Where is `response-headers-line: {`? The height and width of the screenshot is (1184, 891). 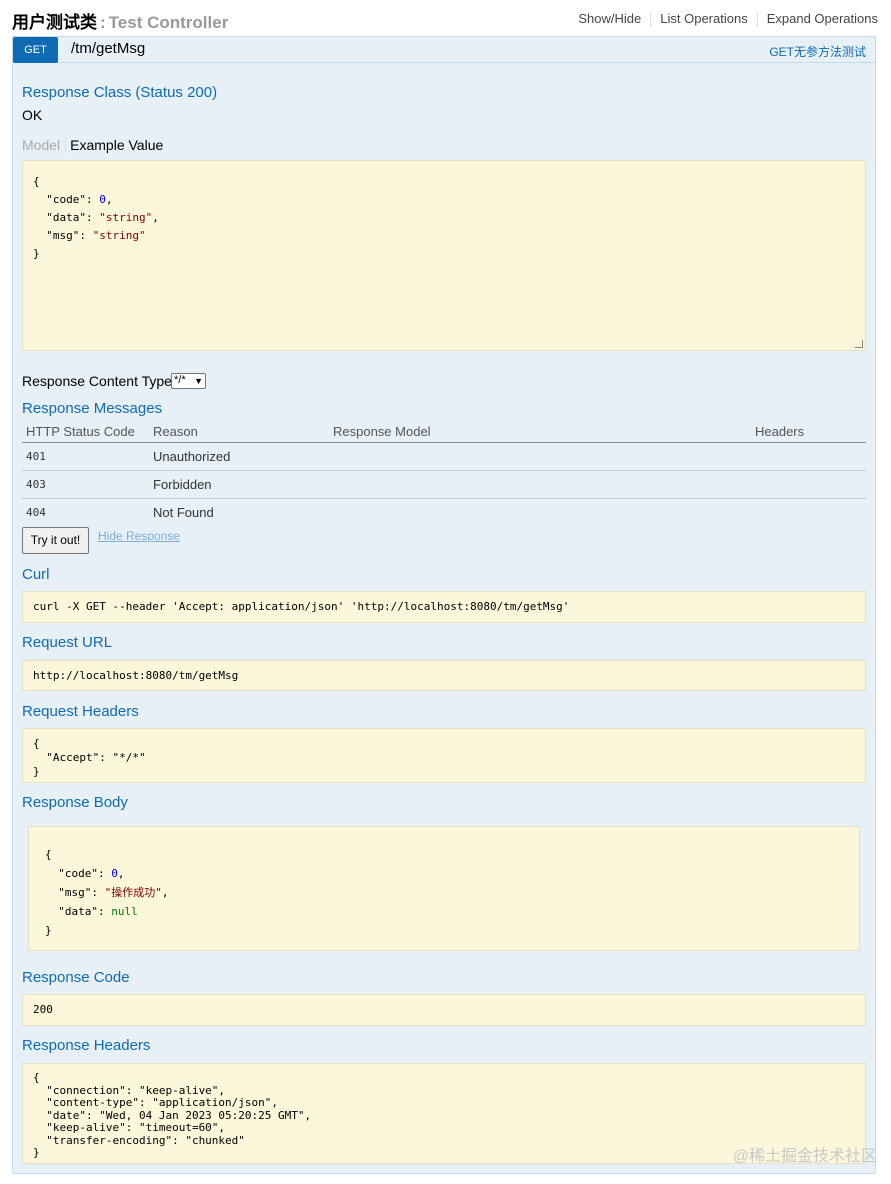
response-headers-line: { is located at coordinates (36, 1077).